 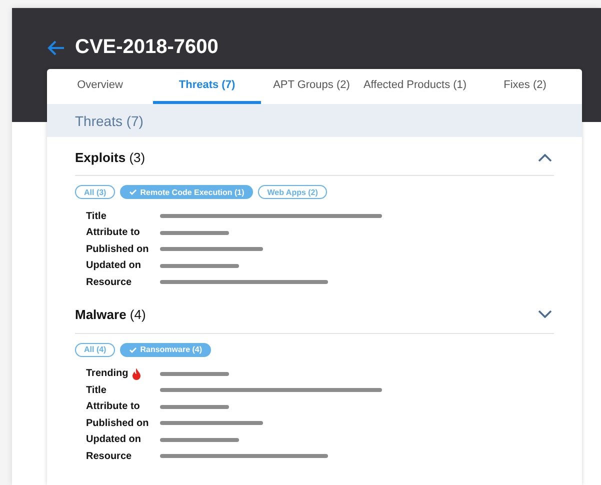 What do you see at coordinates (107, 374) in the screenshot?
I see `field-label: Trending` at bounding box center [107, 374].